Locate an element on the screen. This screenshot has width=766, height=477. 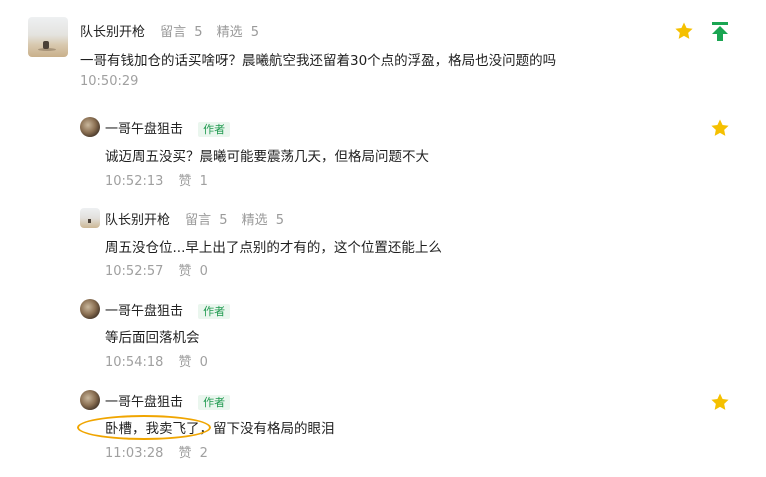
post-time: 10:50:29 is located at coordinates (109, 81).